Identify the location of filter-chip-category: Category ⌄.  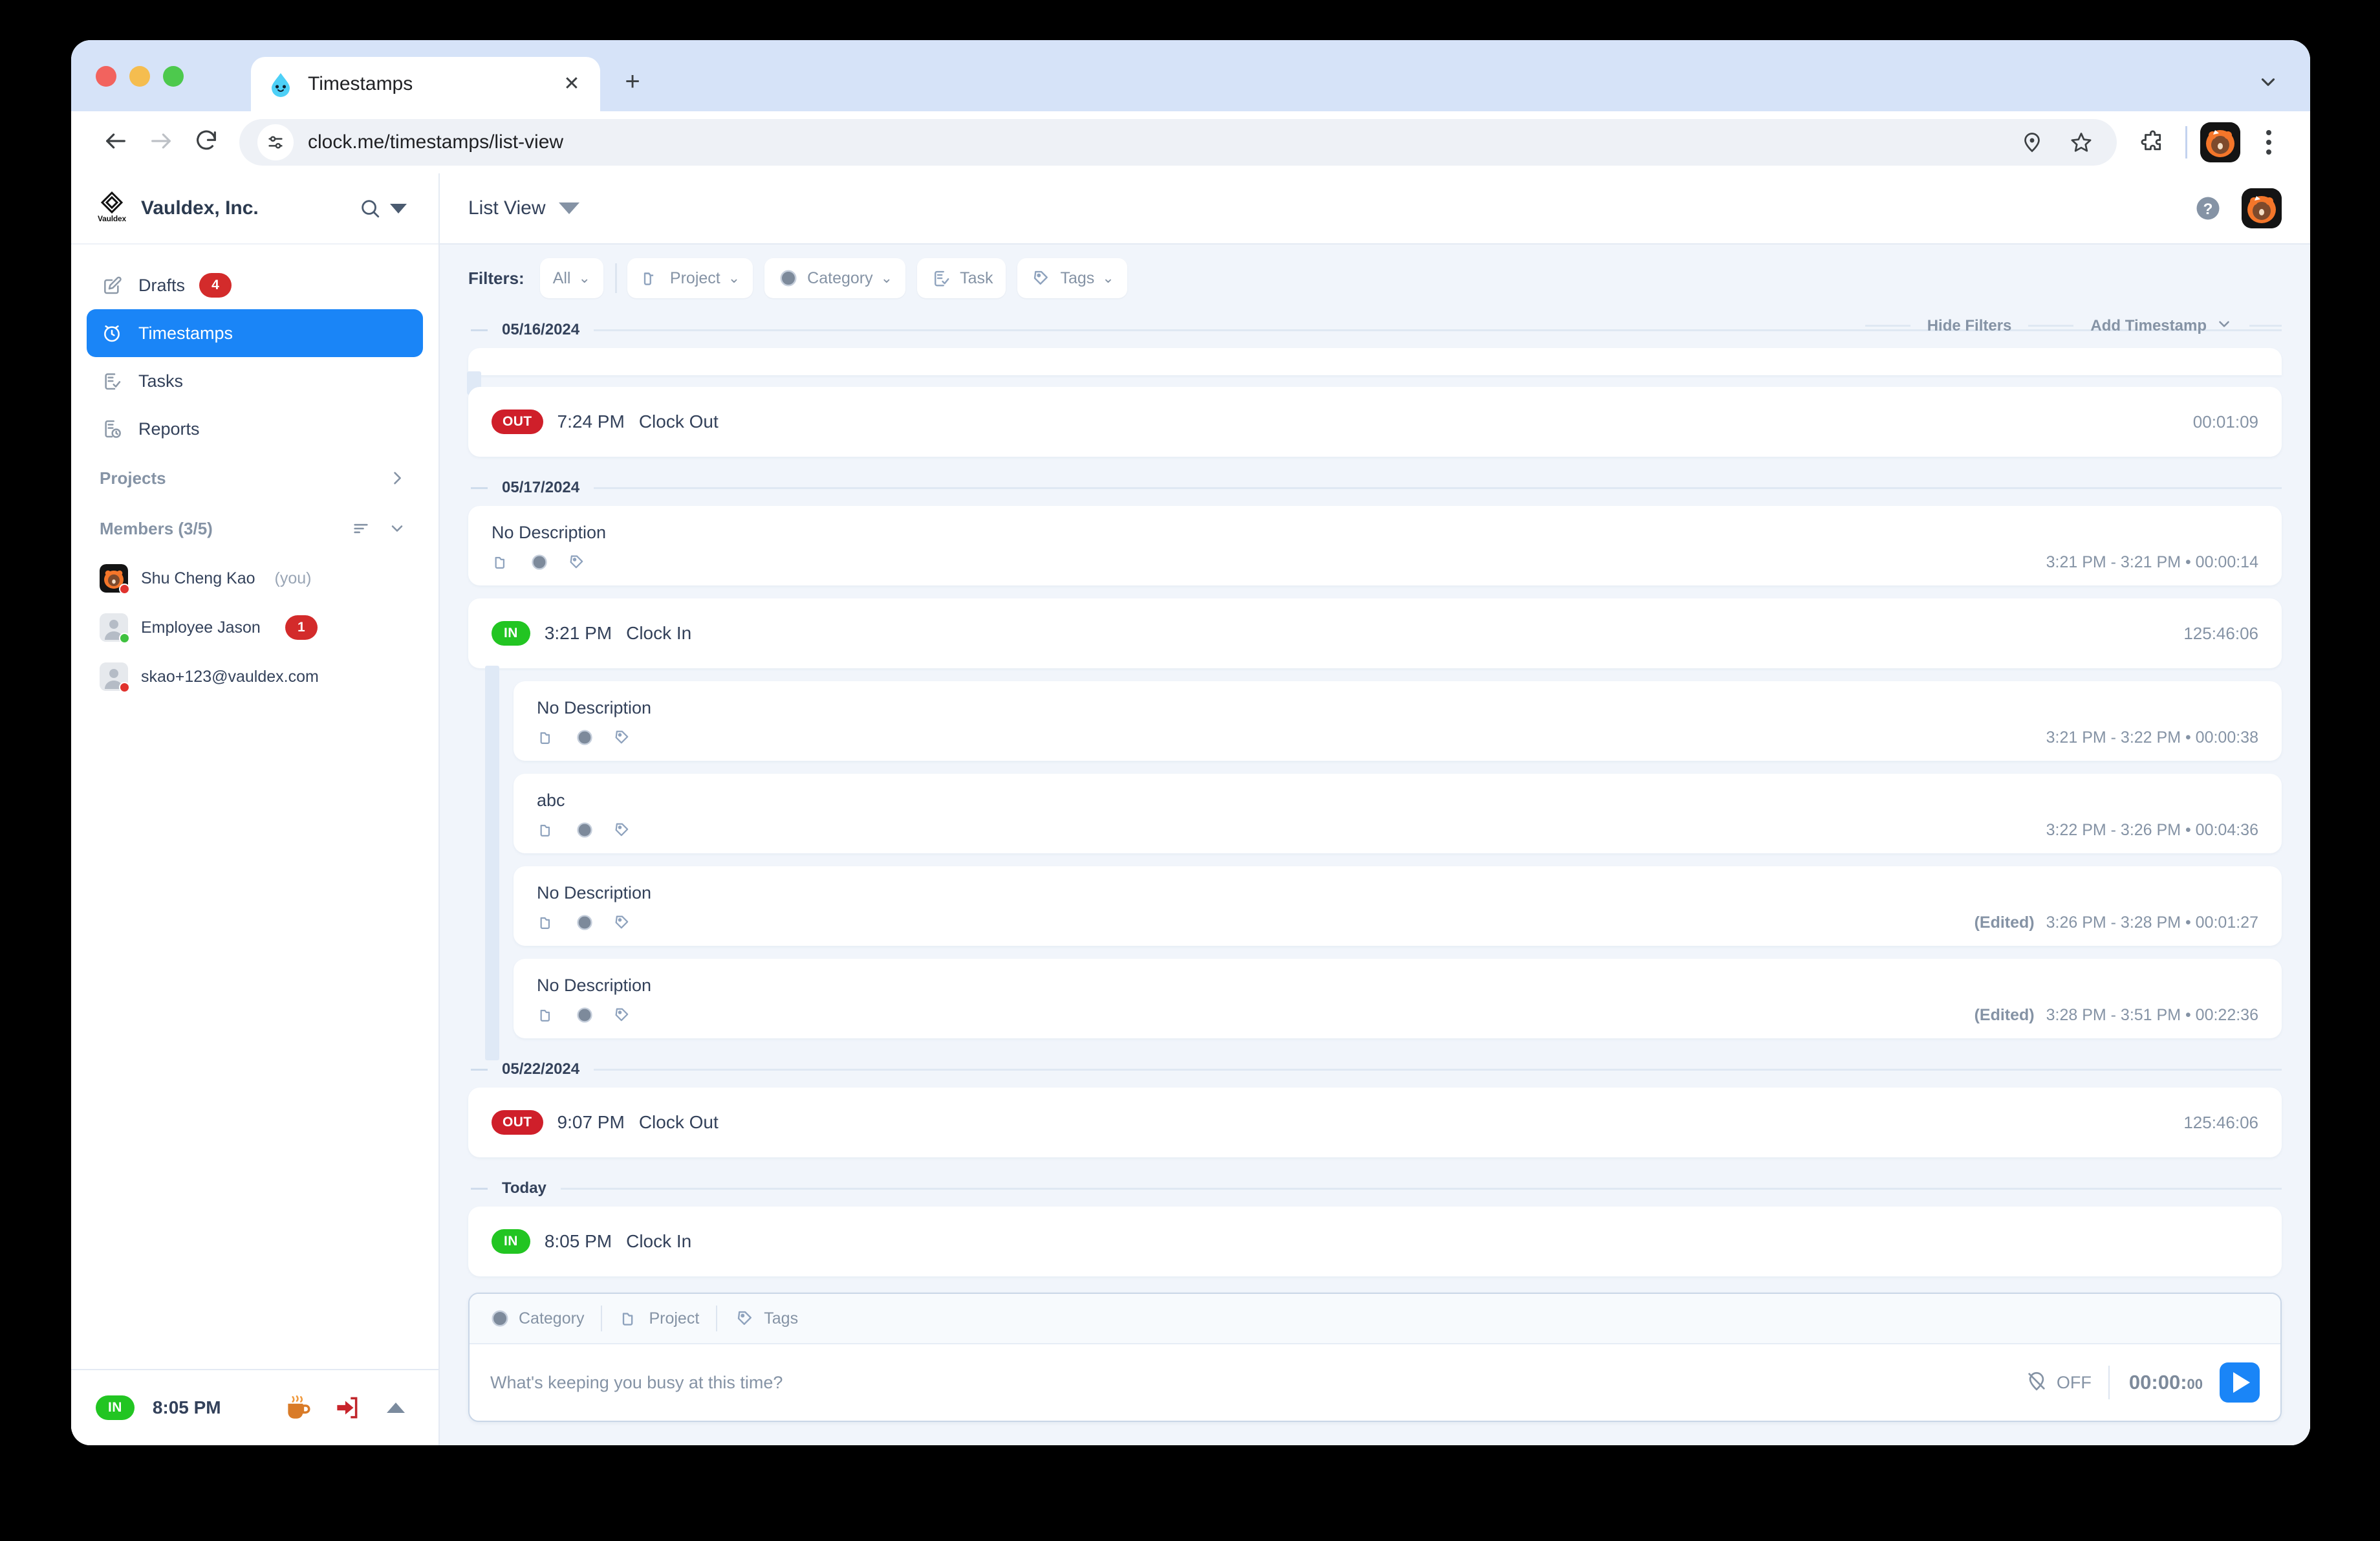
(835, 278).